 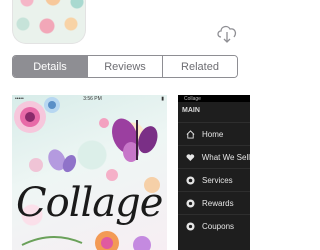 I want to click on menu-section-header: MAIN, so click(x=191, y=110).